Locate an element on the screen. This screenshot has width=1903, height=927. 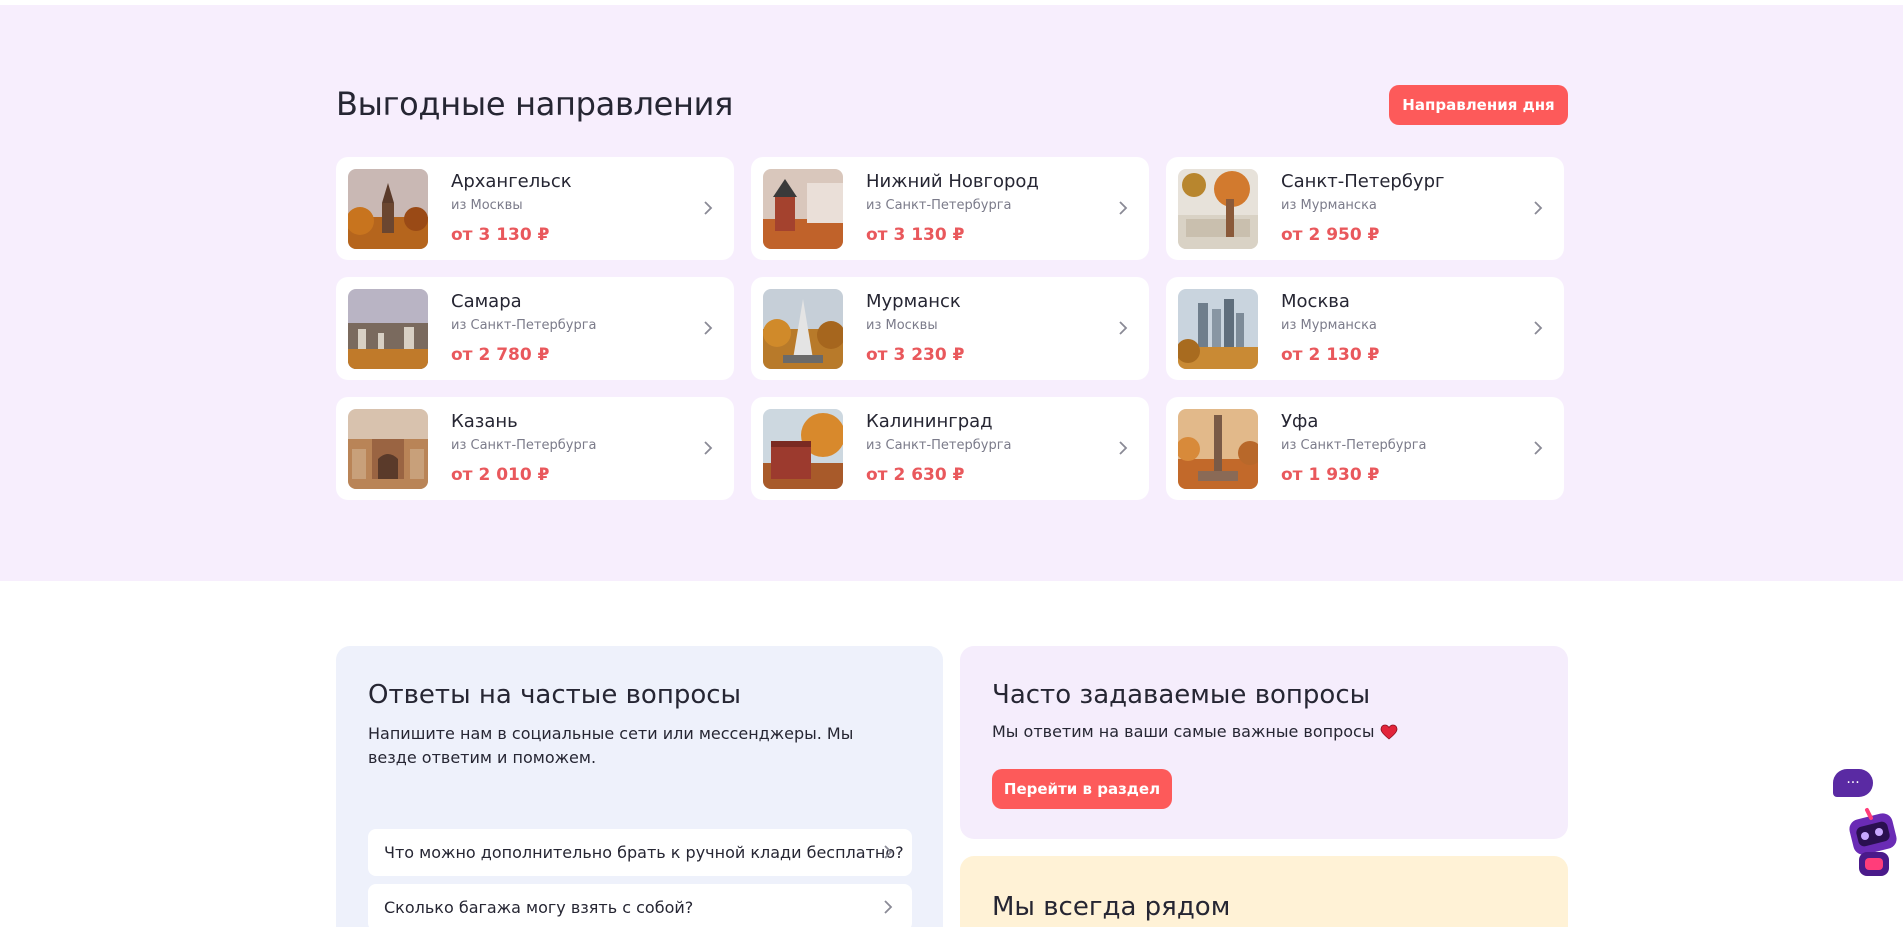
go-to-section-button: Перейти в раздел is located at coordinates (1082, 789).